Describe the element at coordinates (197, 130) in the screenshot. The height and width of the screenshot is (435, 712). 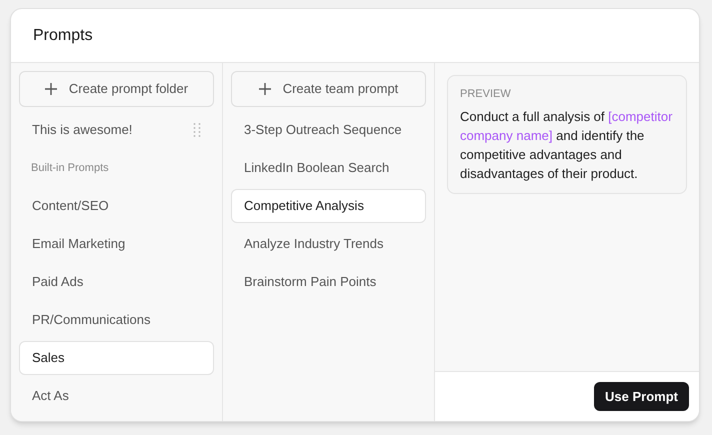
I see `drag-handle-icon` at that location.